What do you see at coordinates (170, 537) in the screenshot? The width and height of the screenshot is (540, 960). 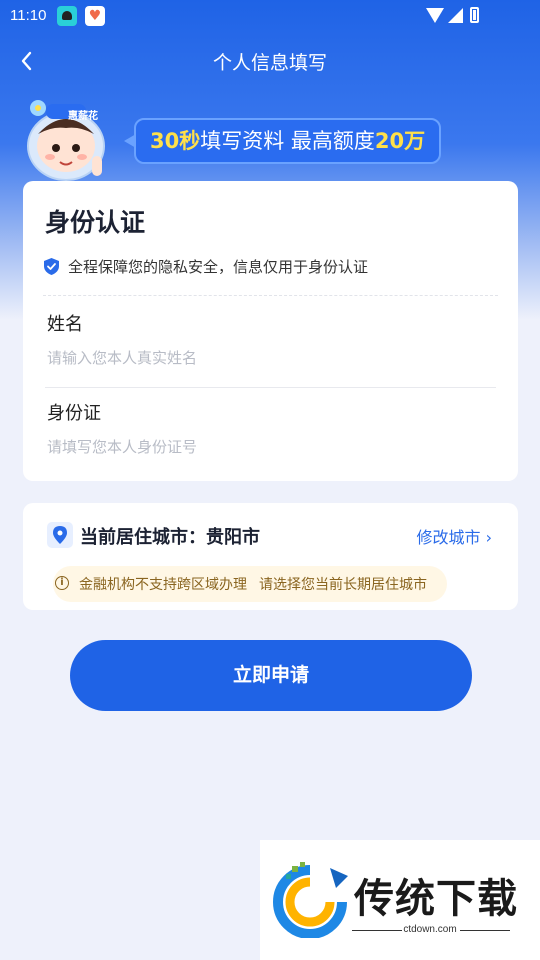 I see `current-city-label: 当前居住城市：贵阳市` at bounding box center [170, 537].